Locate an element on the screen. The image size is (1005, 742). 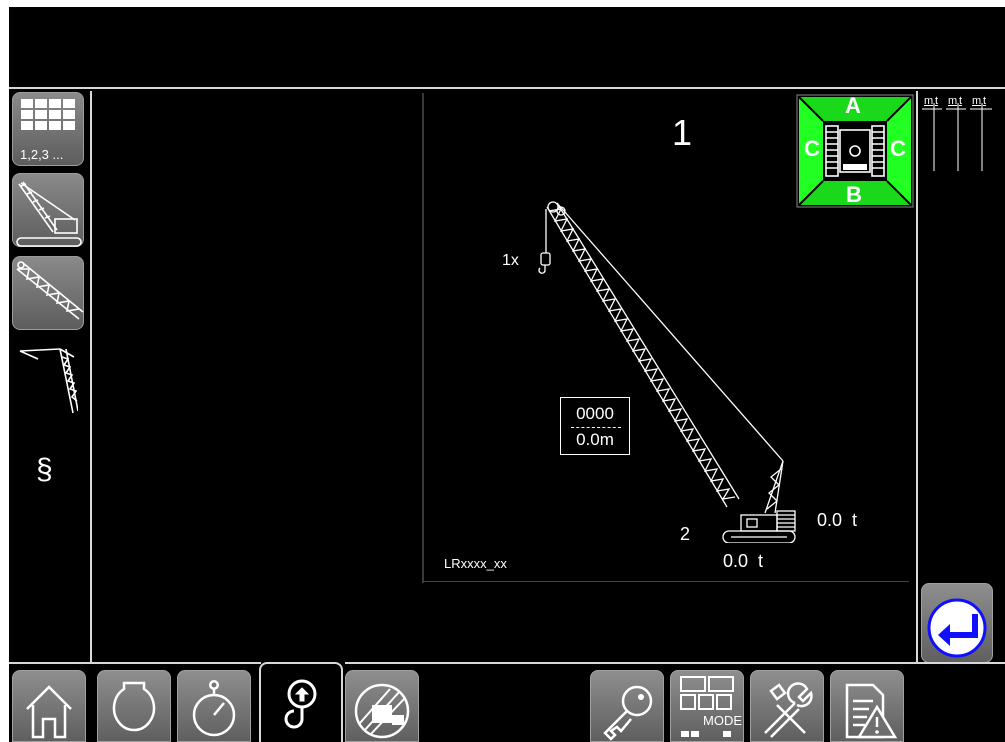
crane-overview-button is located at coordinates (382, 706).